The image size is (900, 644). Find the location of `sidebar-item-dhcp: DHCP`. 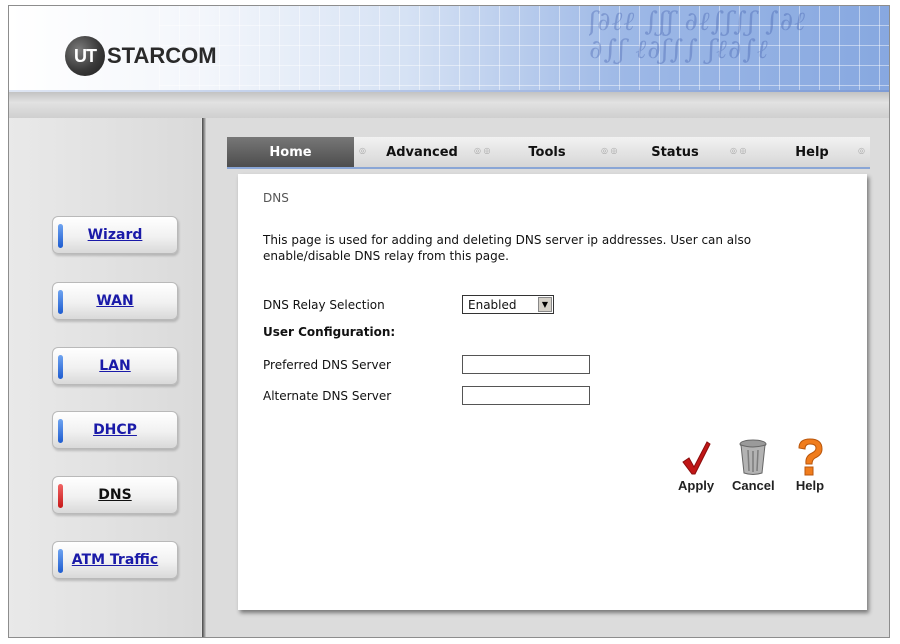

sidebar-item-dhcp: DHCP is located at coordinates (115, 430).